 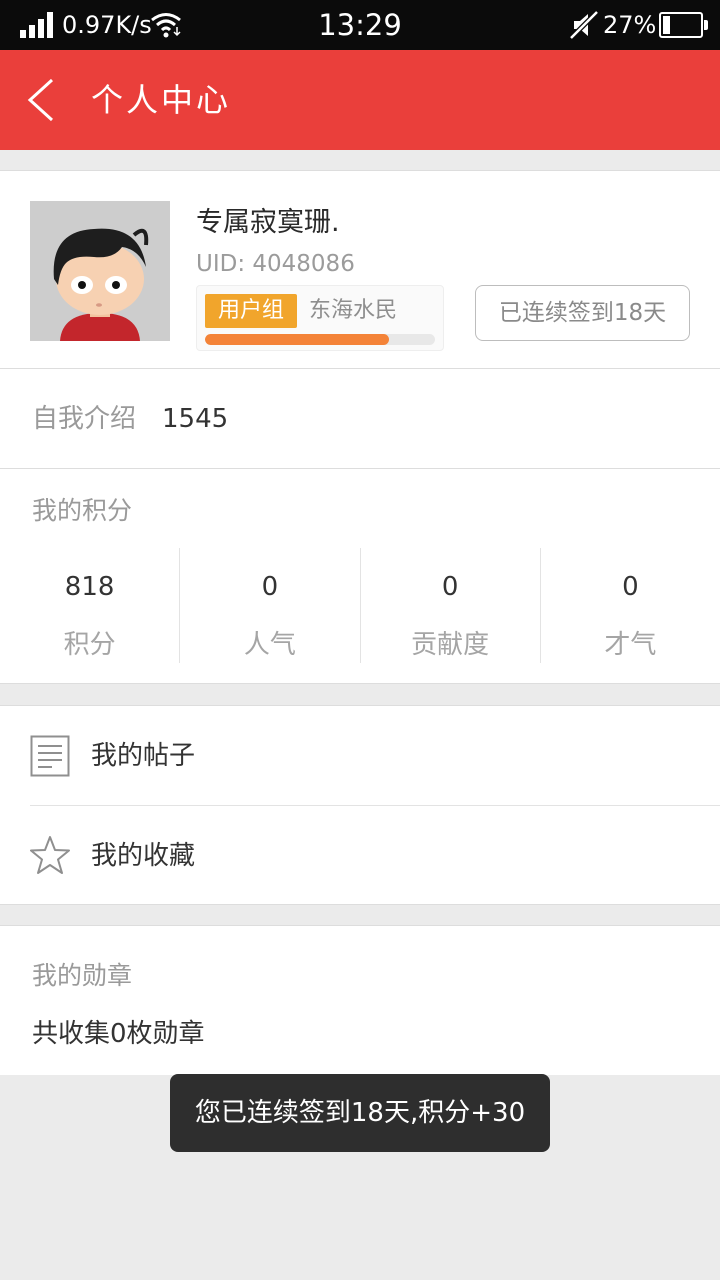 I want to click on page-title: 个人中心, so click(x=161, y=100).